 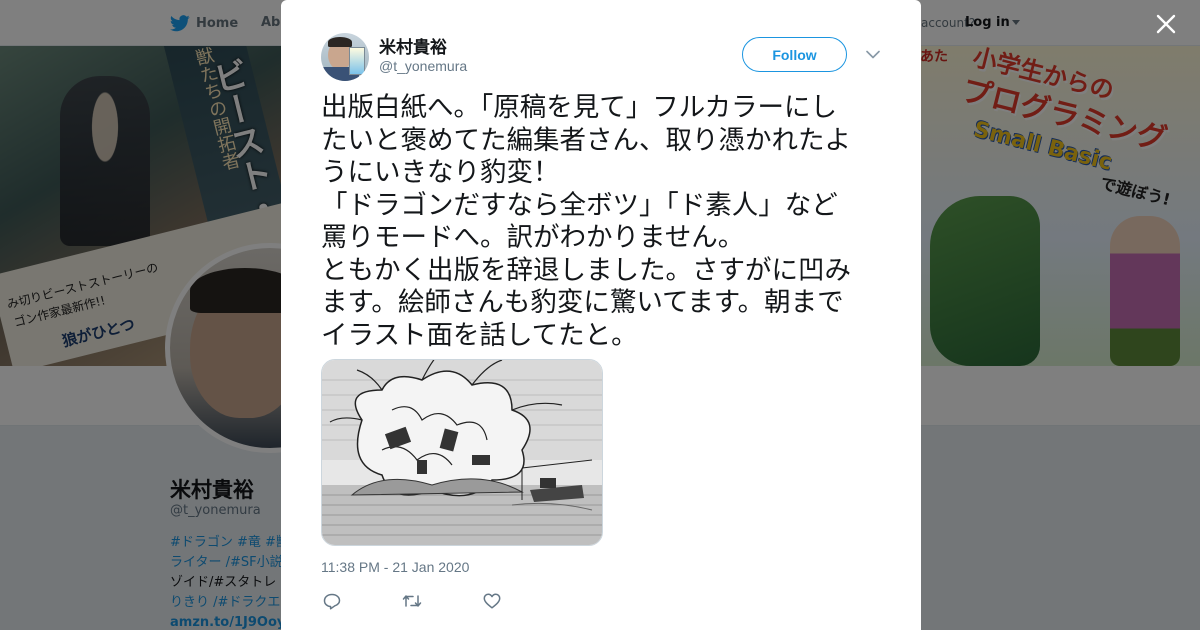 I want to click on more-options-button, so click(x=873, y=54).